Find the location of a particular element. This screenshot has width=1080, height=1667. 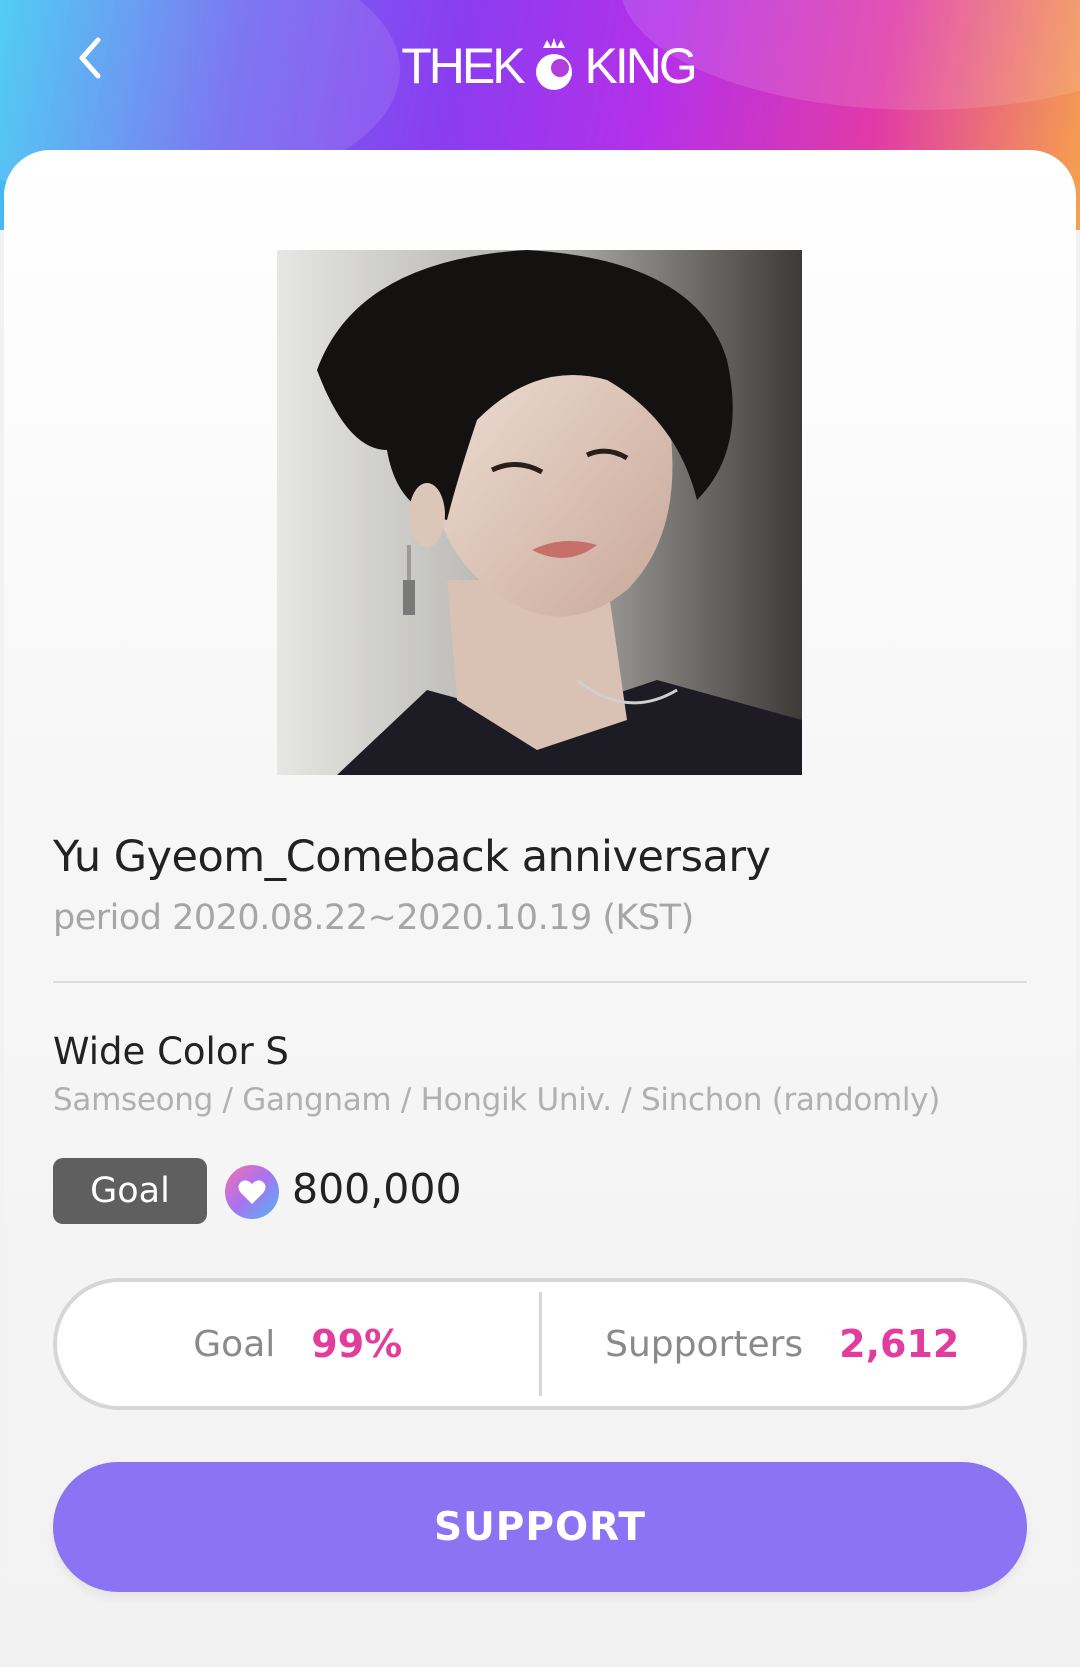

logo-text-right: KING is located at coordinates (641, 66).